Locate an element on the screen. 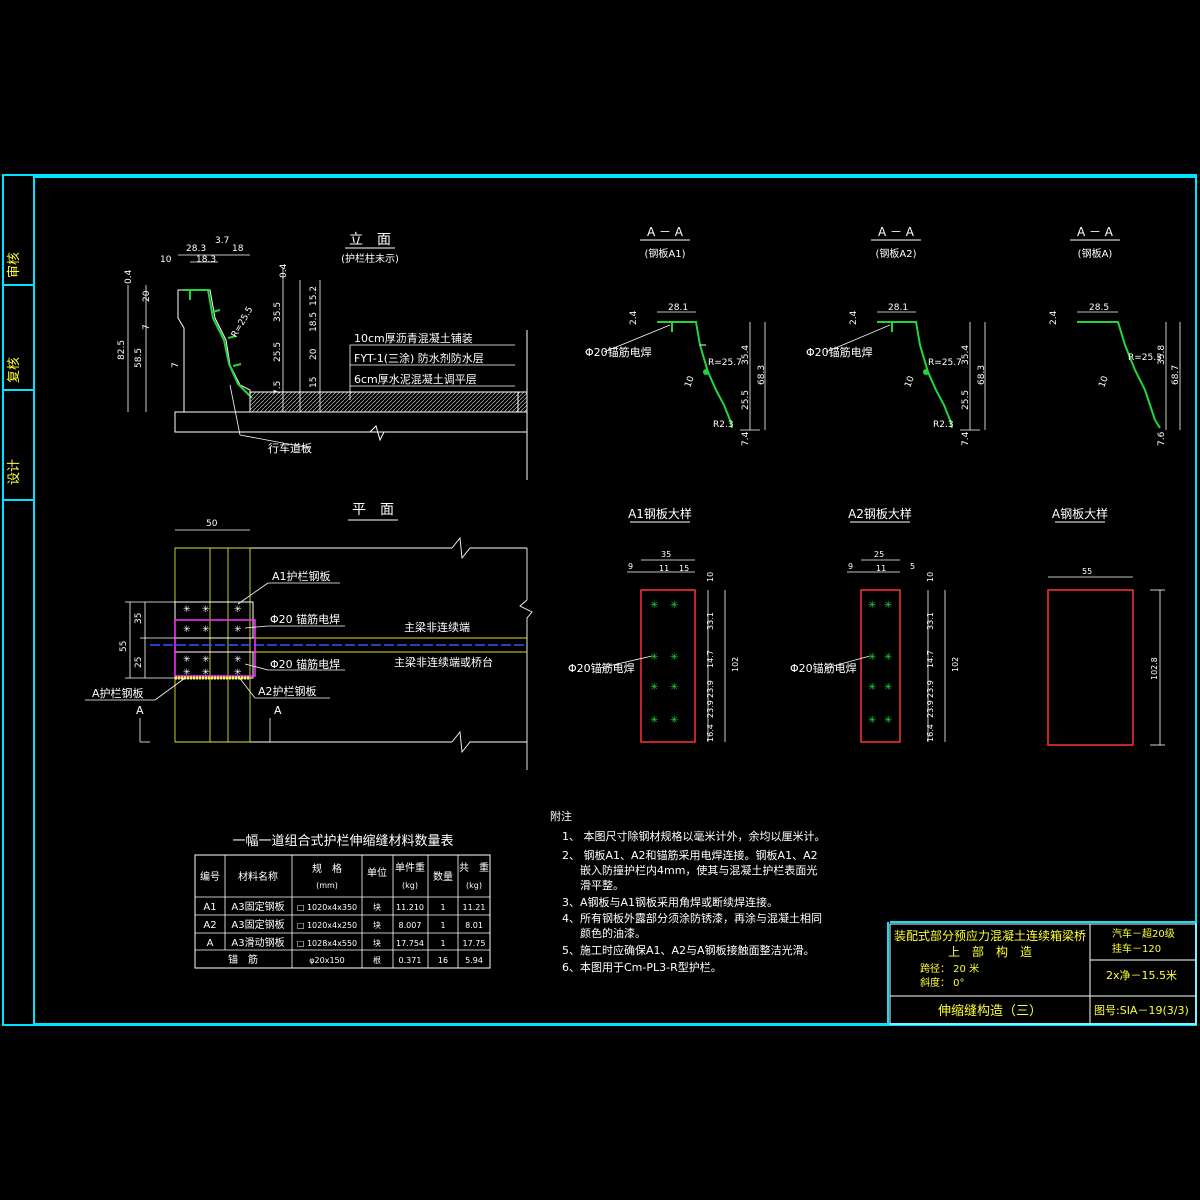  row2-no: A2 is located at coordinates (209, 925).